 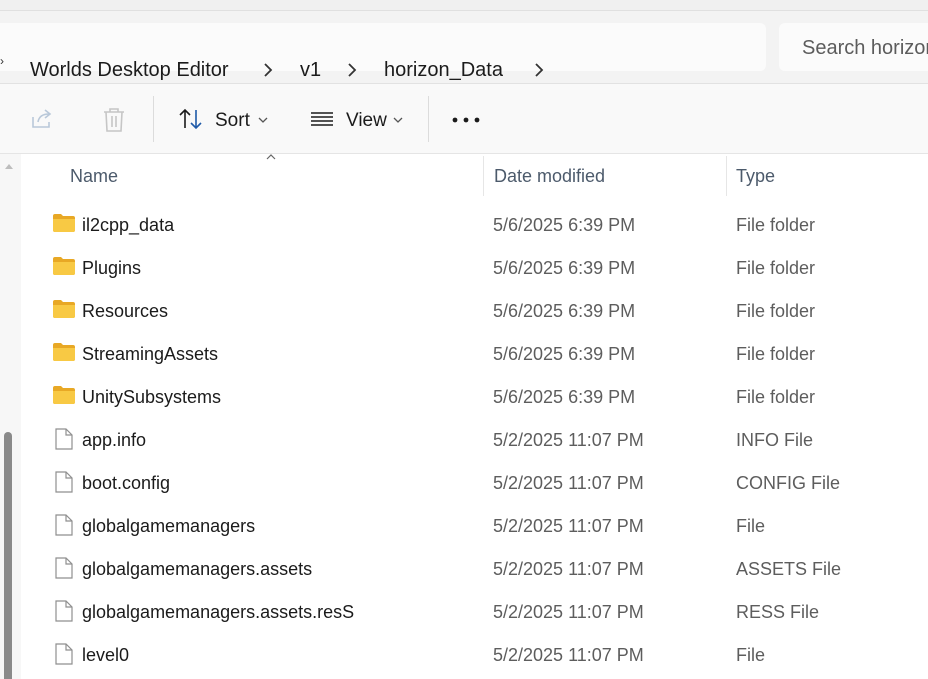 I want to click on search-box, so click(x=853, y=47).